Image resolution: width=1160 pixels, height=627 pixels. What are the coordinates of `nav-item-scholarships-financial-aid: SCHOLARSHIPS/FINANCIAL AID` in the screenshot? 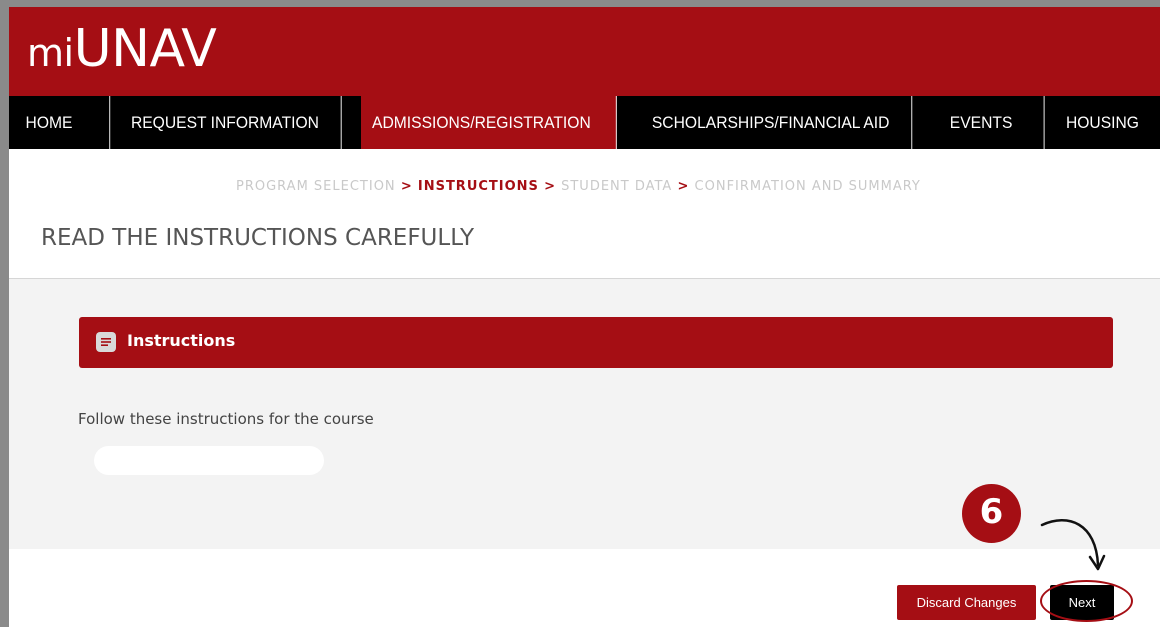 It's located at (776, 122).